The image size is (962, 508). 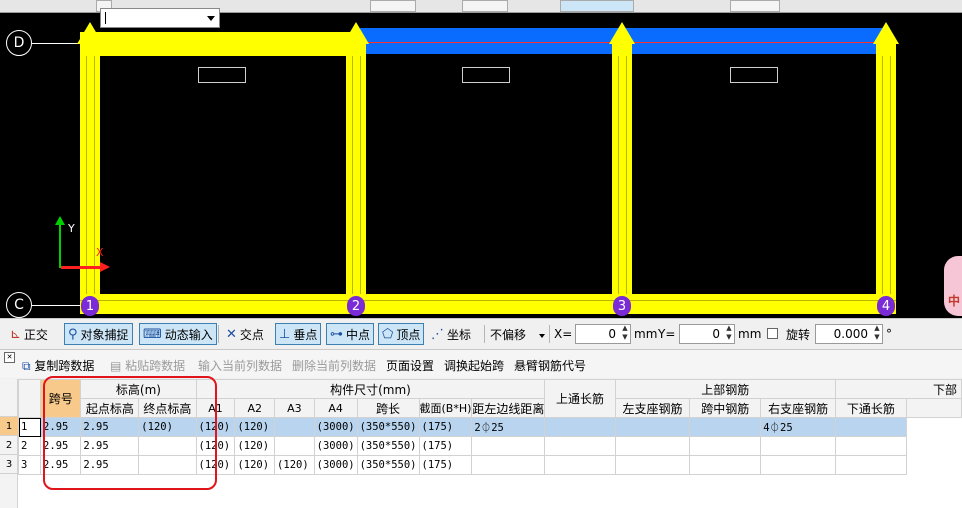 What do you see at coordinates (160, 18) in the screenshot?
I see `layer-combo` at bounding box center [160, 18].